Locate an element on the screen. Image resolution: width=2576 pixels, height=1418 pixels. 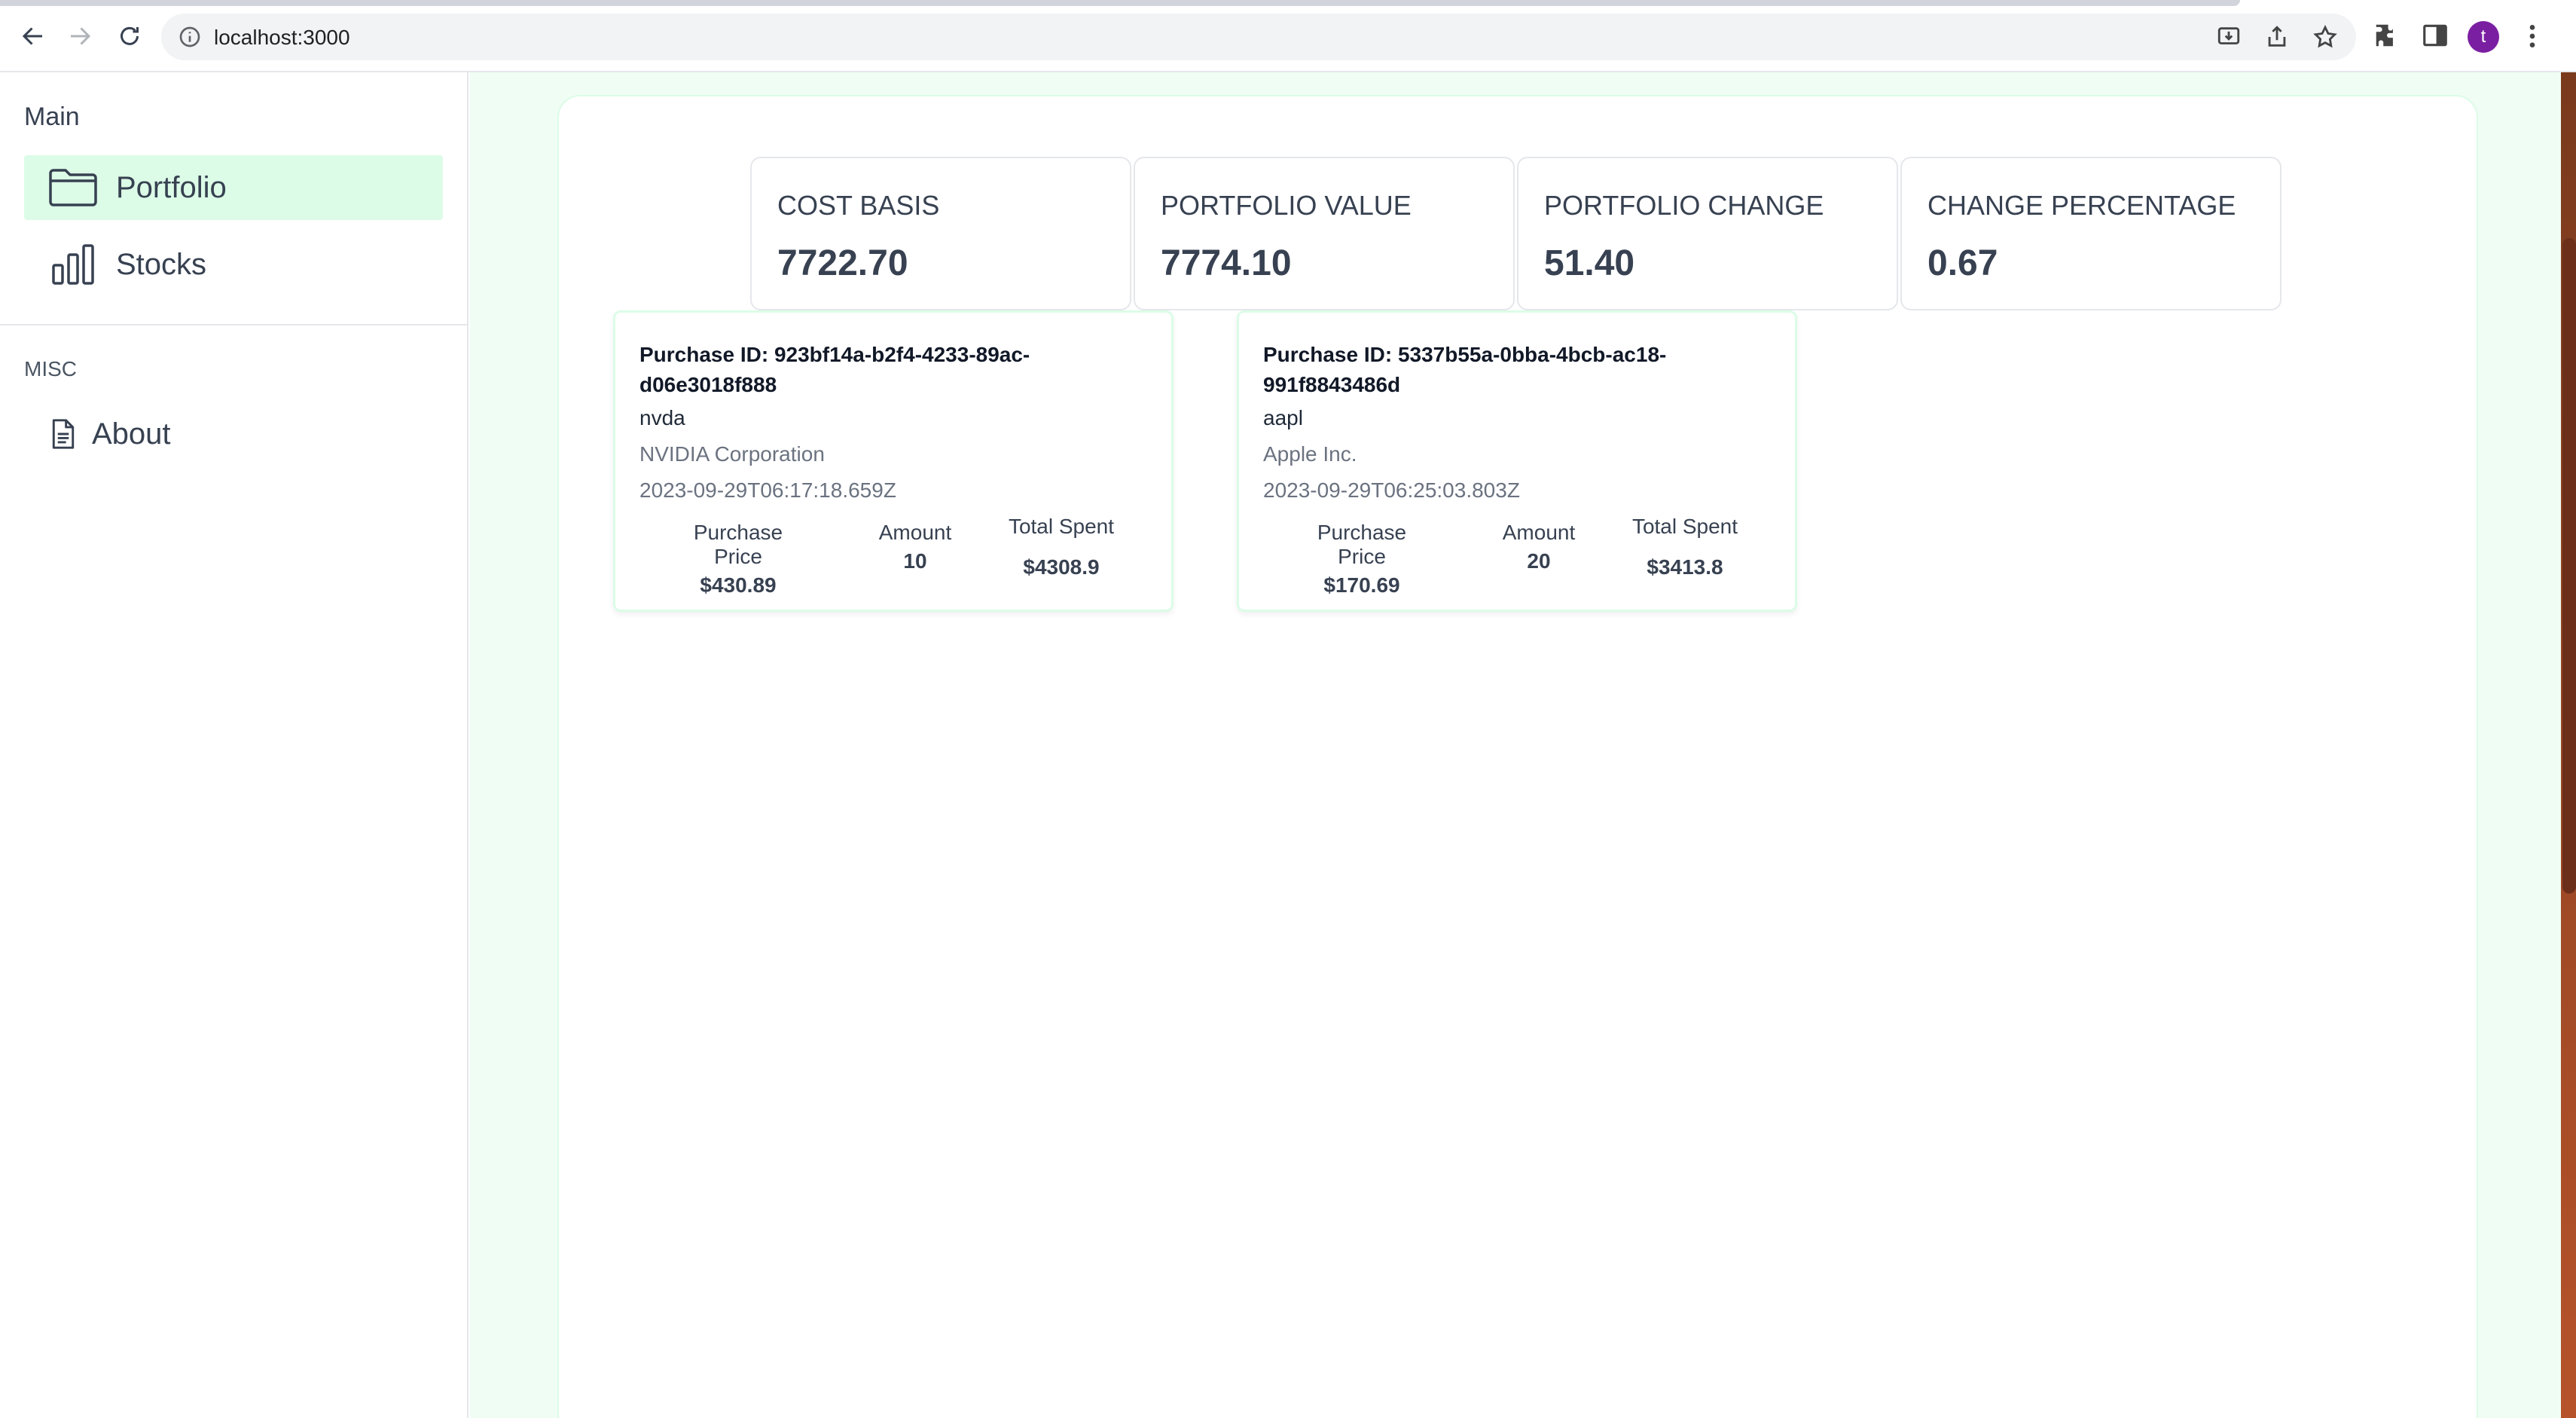
profile-avatar: t is located at coordinates (2484, 37).